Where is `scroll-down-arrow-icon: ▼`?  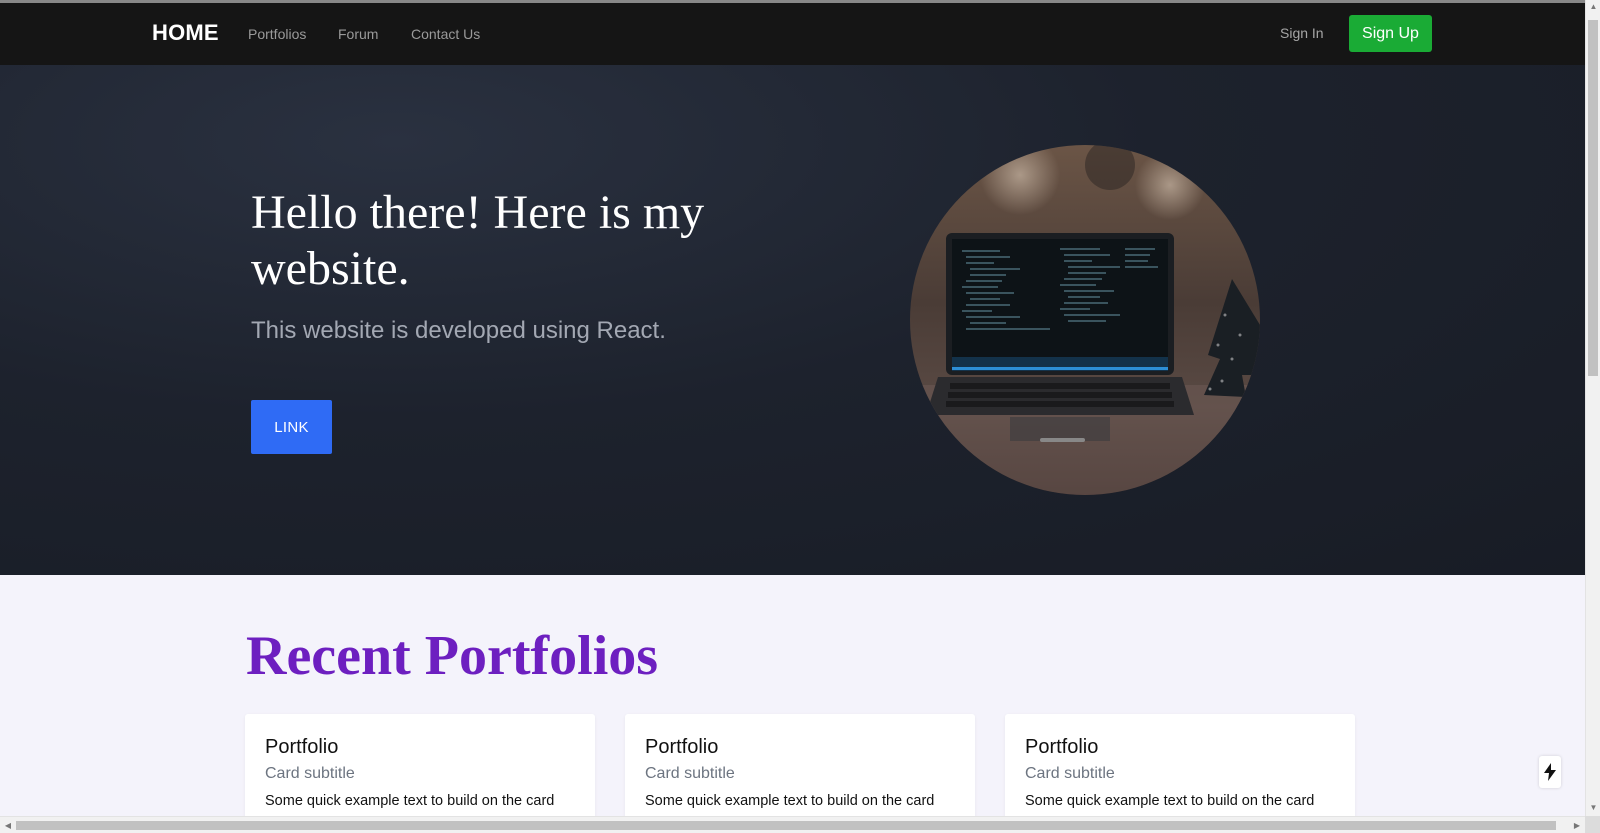 scroll-down-arrow-icon: ▼ is located at coordinates (1593, 808).